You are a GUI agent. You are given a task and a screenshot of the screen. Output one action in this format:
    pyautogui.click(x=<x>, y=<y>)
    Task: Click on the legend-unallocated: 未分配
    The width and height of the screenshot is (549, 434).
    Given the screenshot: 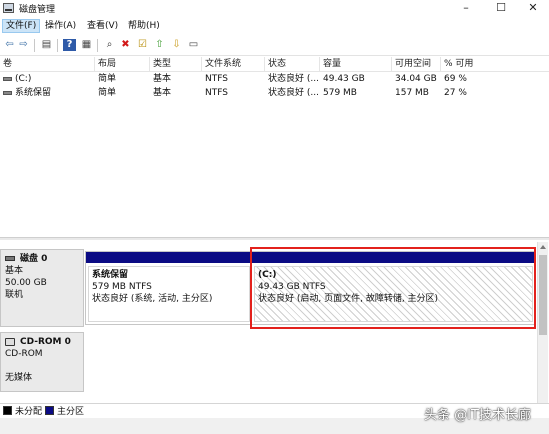 What is the action you would take?
    pyautogui.click(x=22, y=411)
    